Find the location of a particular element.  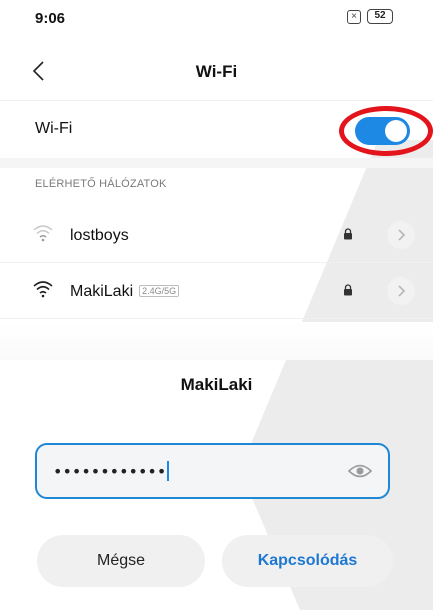

password-input: •••••••••••• is located at coordinates (212, 471).